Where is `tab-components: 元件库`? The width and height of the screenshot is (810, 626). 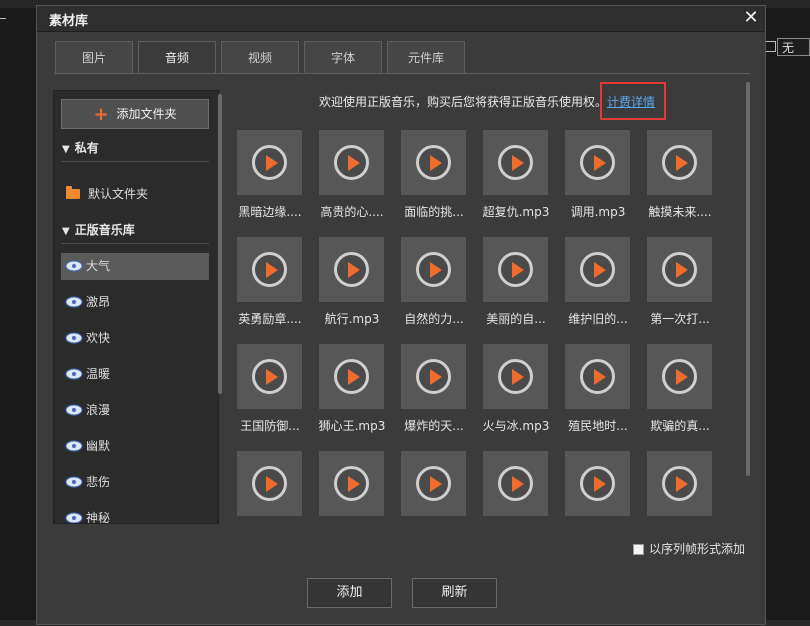
tab-components: 元件库 is located at coordinates (426, 57).